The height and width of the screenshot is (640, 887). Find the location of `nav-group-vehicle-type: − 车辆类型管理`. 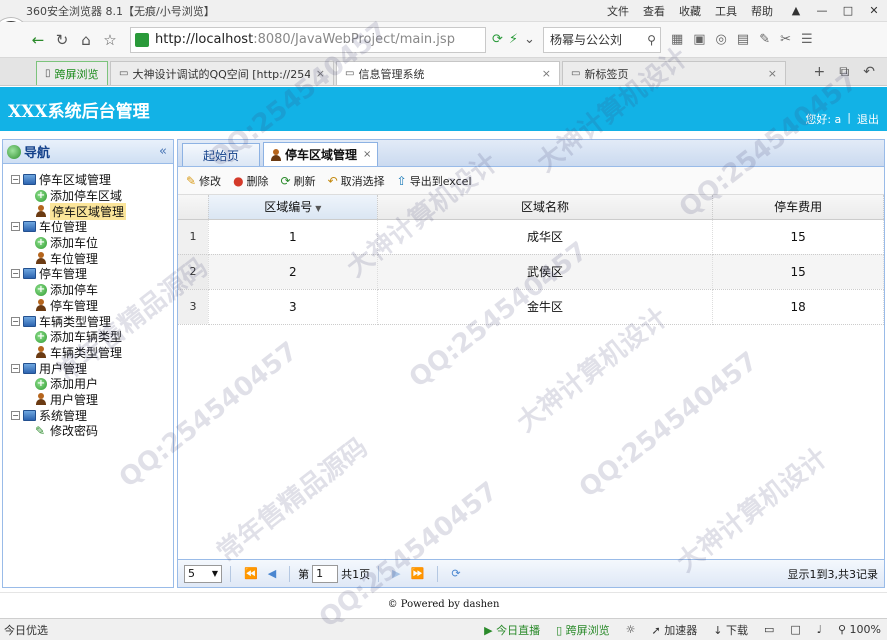

nav-group-vehicle-type: − 车辆类型管理 is located at coordinates (88, 321).